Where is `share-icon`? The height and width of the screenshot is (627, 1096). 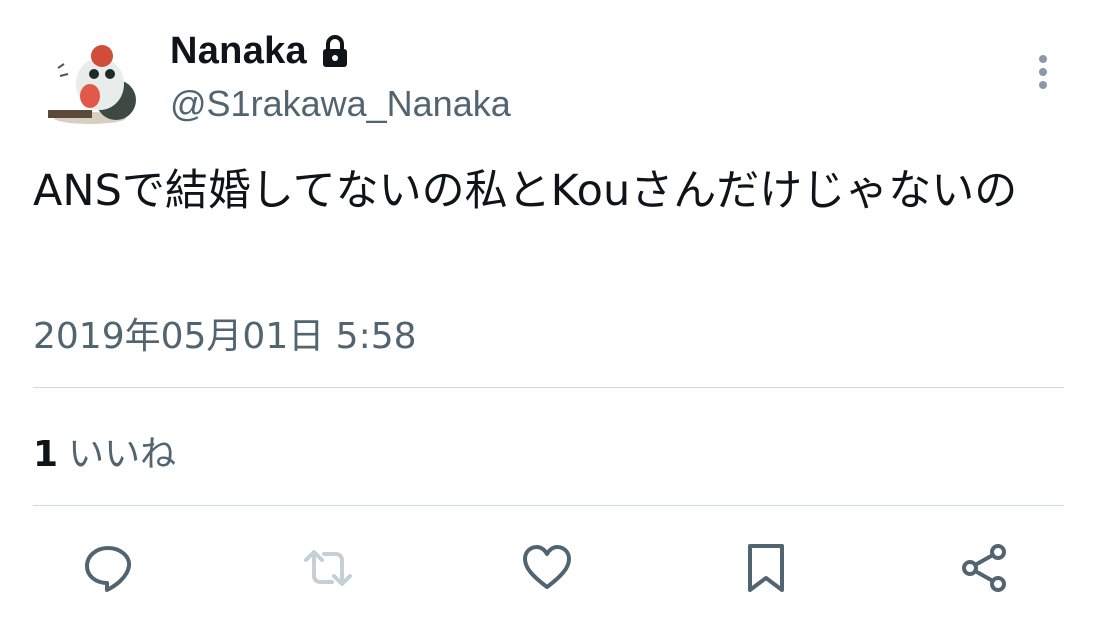
share-icon is located at coordinates (984, 568).